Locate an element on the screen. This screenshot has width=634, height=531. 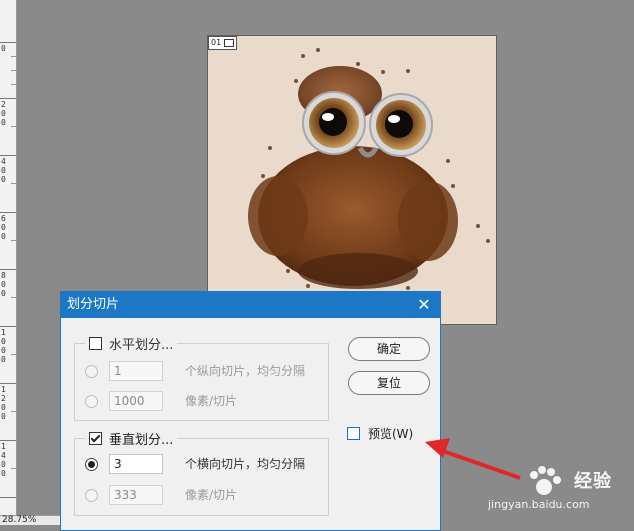
slice-number: 01 is located at coordinates (216, 42).